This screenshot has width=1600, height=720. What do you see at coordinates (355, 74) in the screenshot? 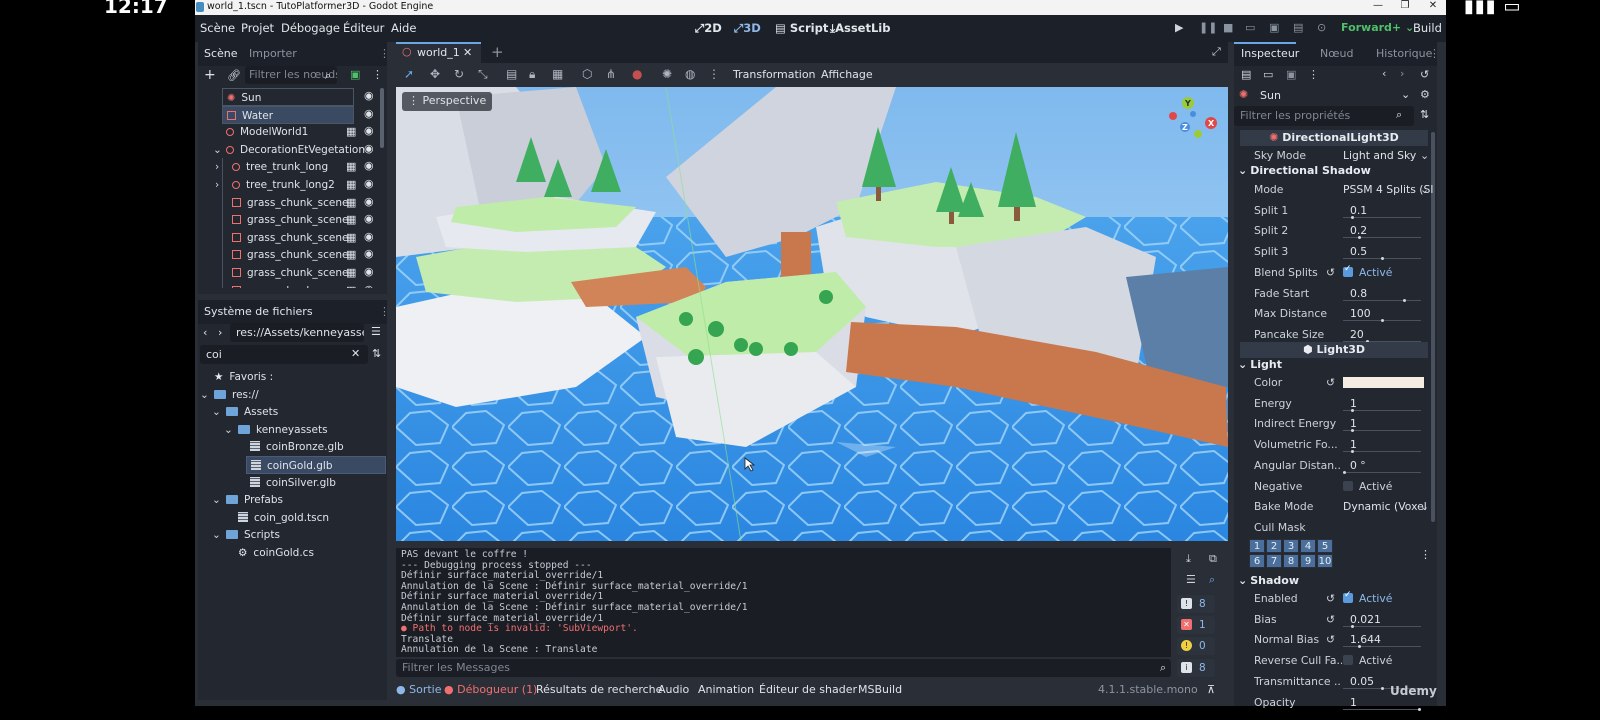
I see `attach-script-icon: ▣` at bounding box center [355, 74].